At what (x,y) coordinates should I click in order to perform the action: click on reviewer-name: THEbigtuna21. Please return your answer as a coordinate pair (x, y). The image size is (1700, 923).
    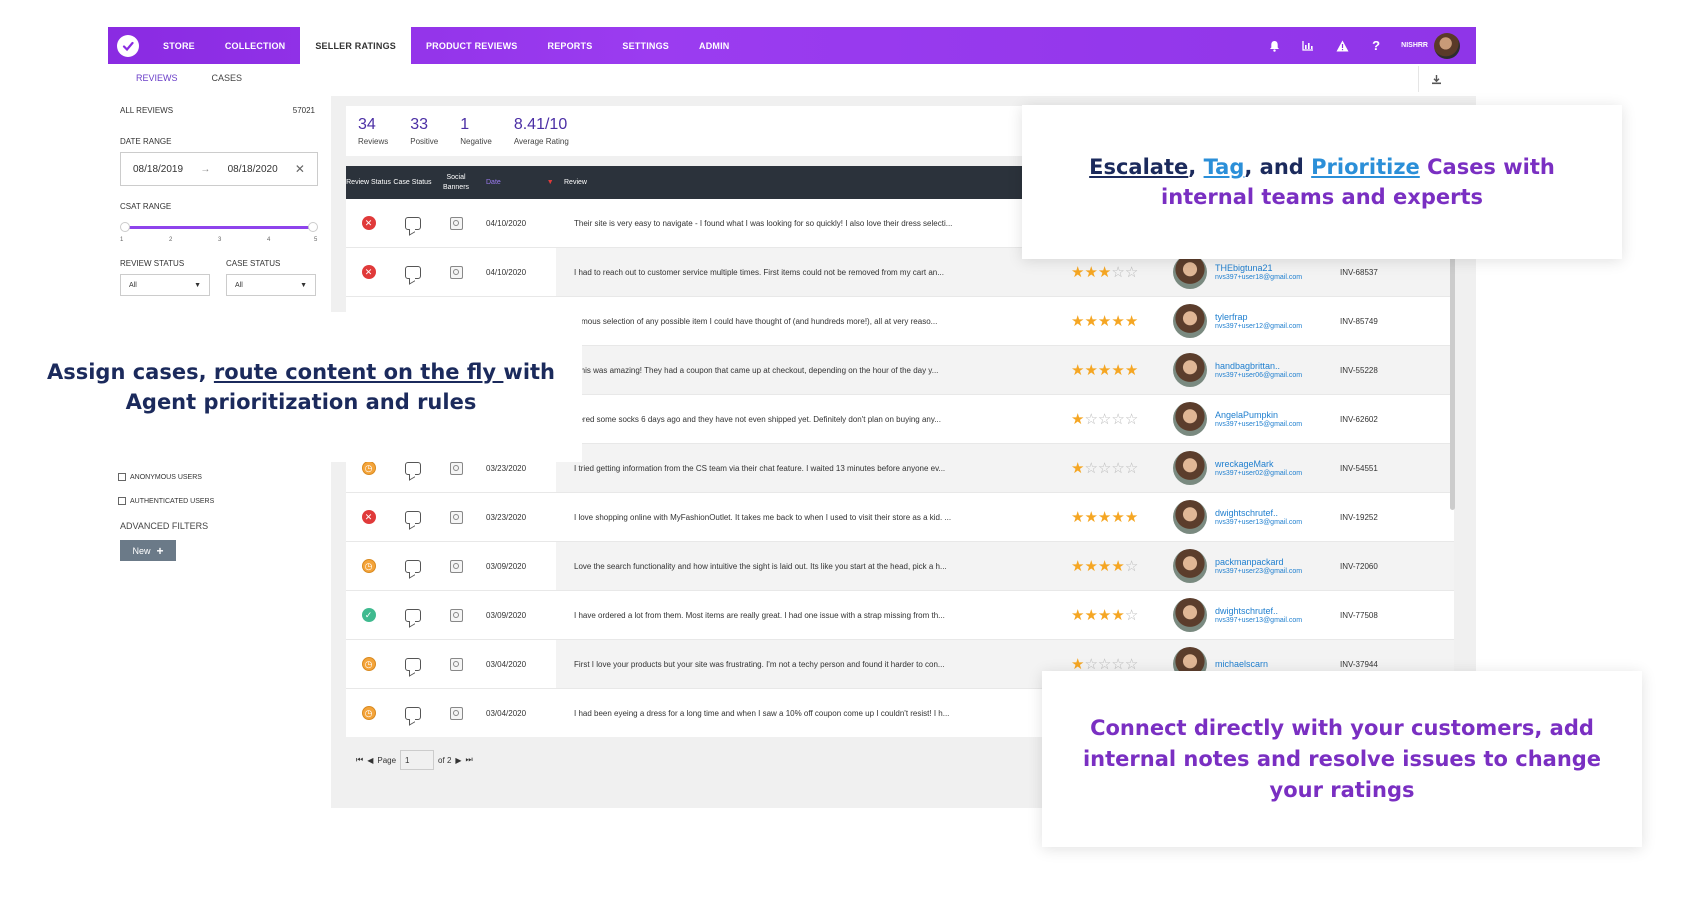
    Looking at the image, I should click on (1258, 268).